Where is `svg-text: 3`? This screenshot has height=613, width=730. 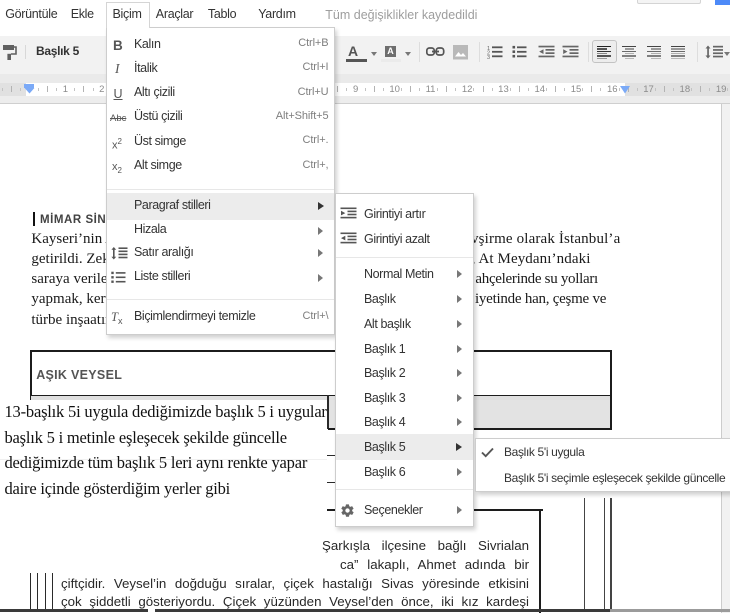 svg-text: 3 is located at coordinates (488, 57).